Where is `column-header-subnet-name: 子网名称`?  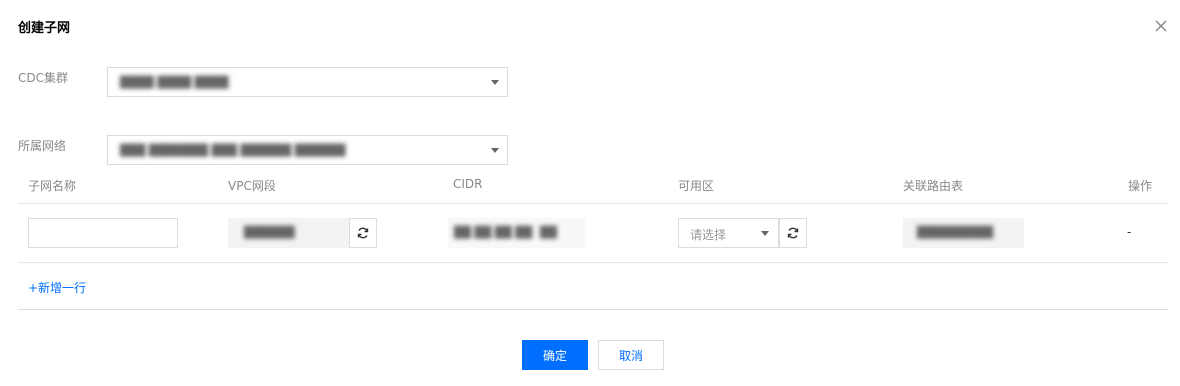 column-header-subnet-name: 子网名称 is located at coordinates (52, 186).